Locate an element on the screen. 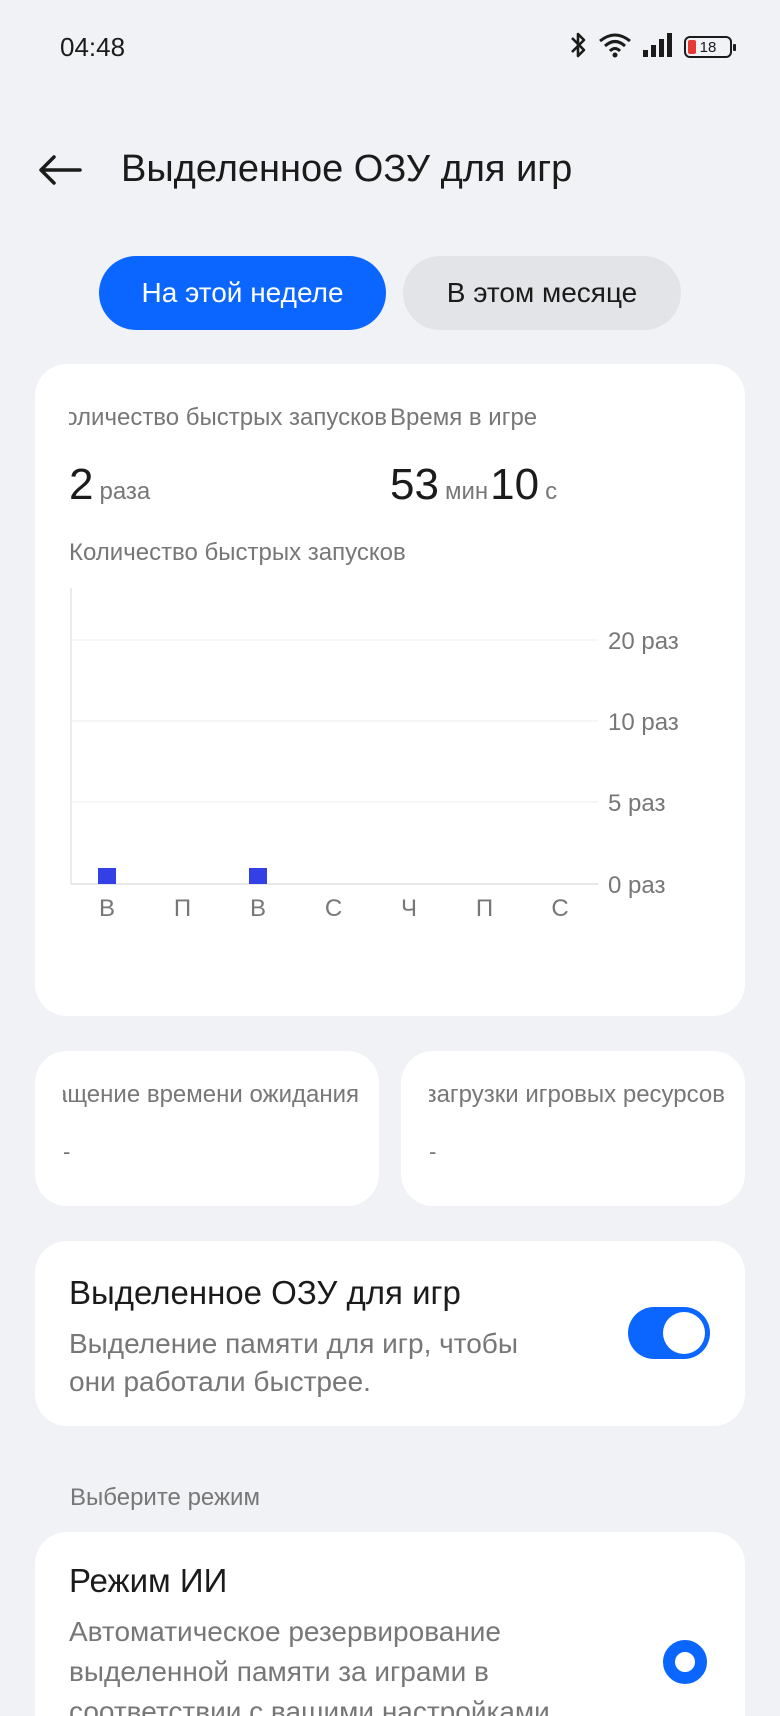 The image size is (780, 1716). launches-stat: 2 раза is located at coordinates (110, 485).